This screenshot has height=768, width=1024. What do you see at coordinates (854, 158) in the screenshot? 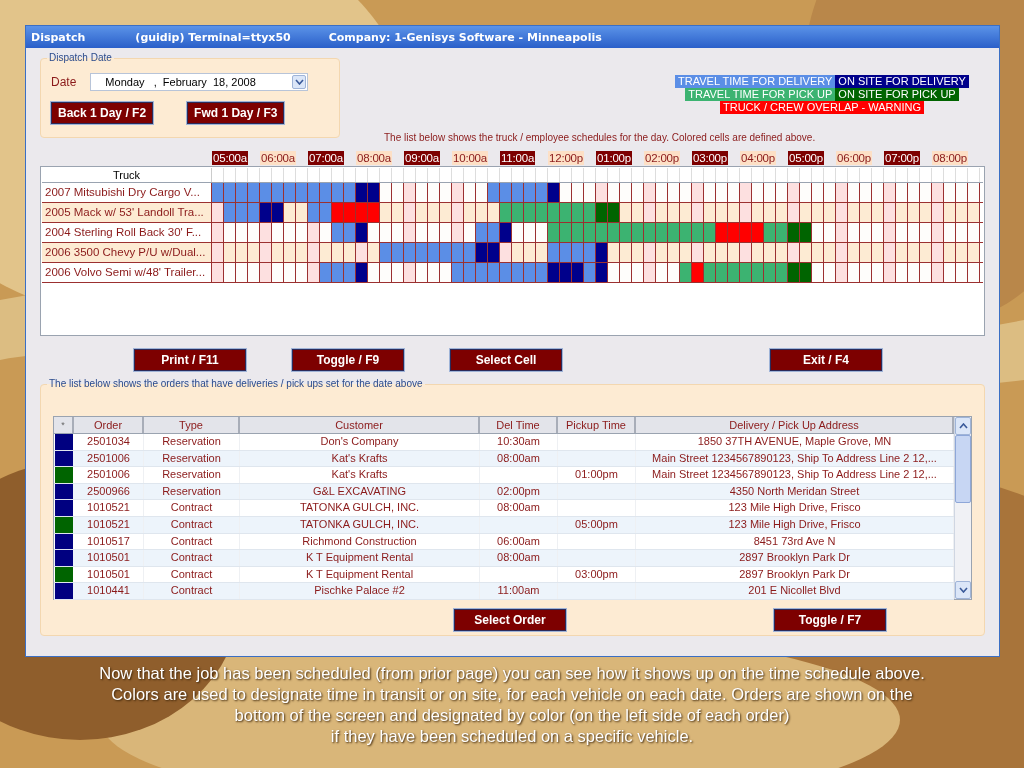
I see `time-label: 06:00p` at bounding box center [854, 158].